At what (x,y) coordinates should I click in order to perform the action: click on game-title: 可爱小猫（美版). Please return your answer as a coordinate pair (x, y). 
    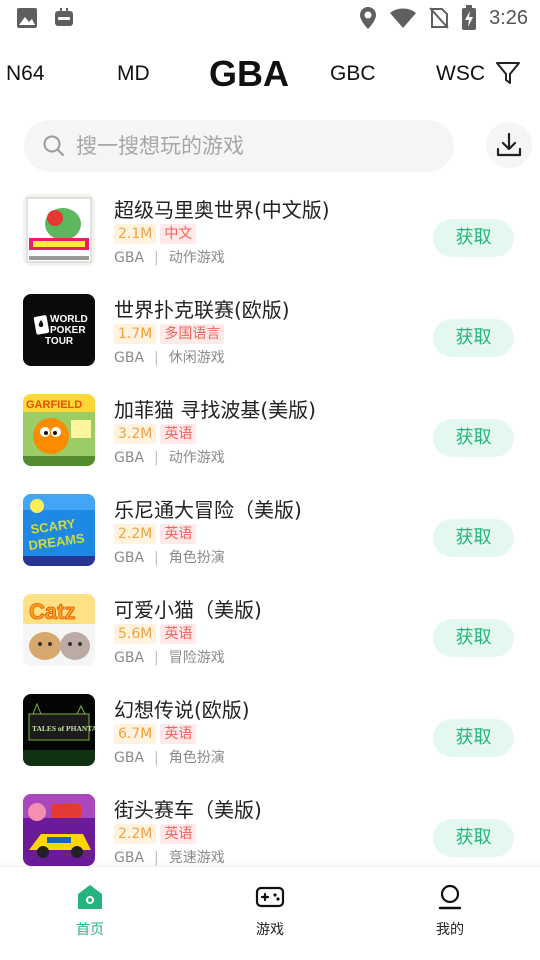
    Looking at the image, I should click on (188, 610).